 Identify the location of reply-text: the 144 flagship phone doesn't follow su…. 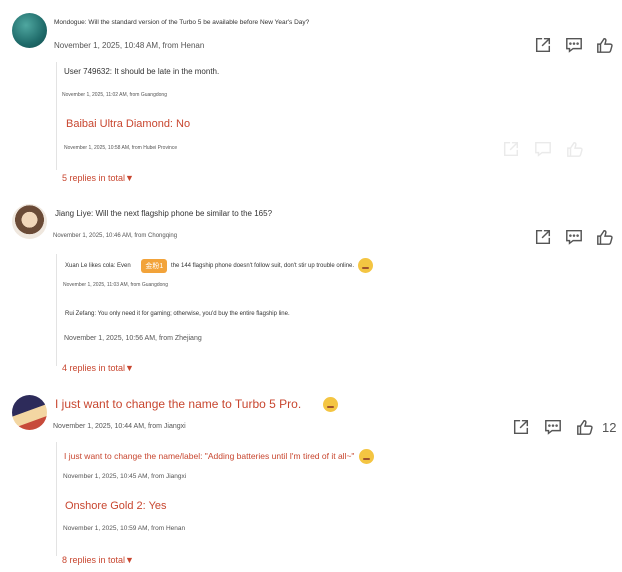
(262, 266).